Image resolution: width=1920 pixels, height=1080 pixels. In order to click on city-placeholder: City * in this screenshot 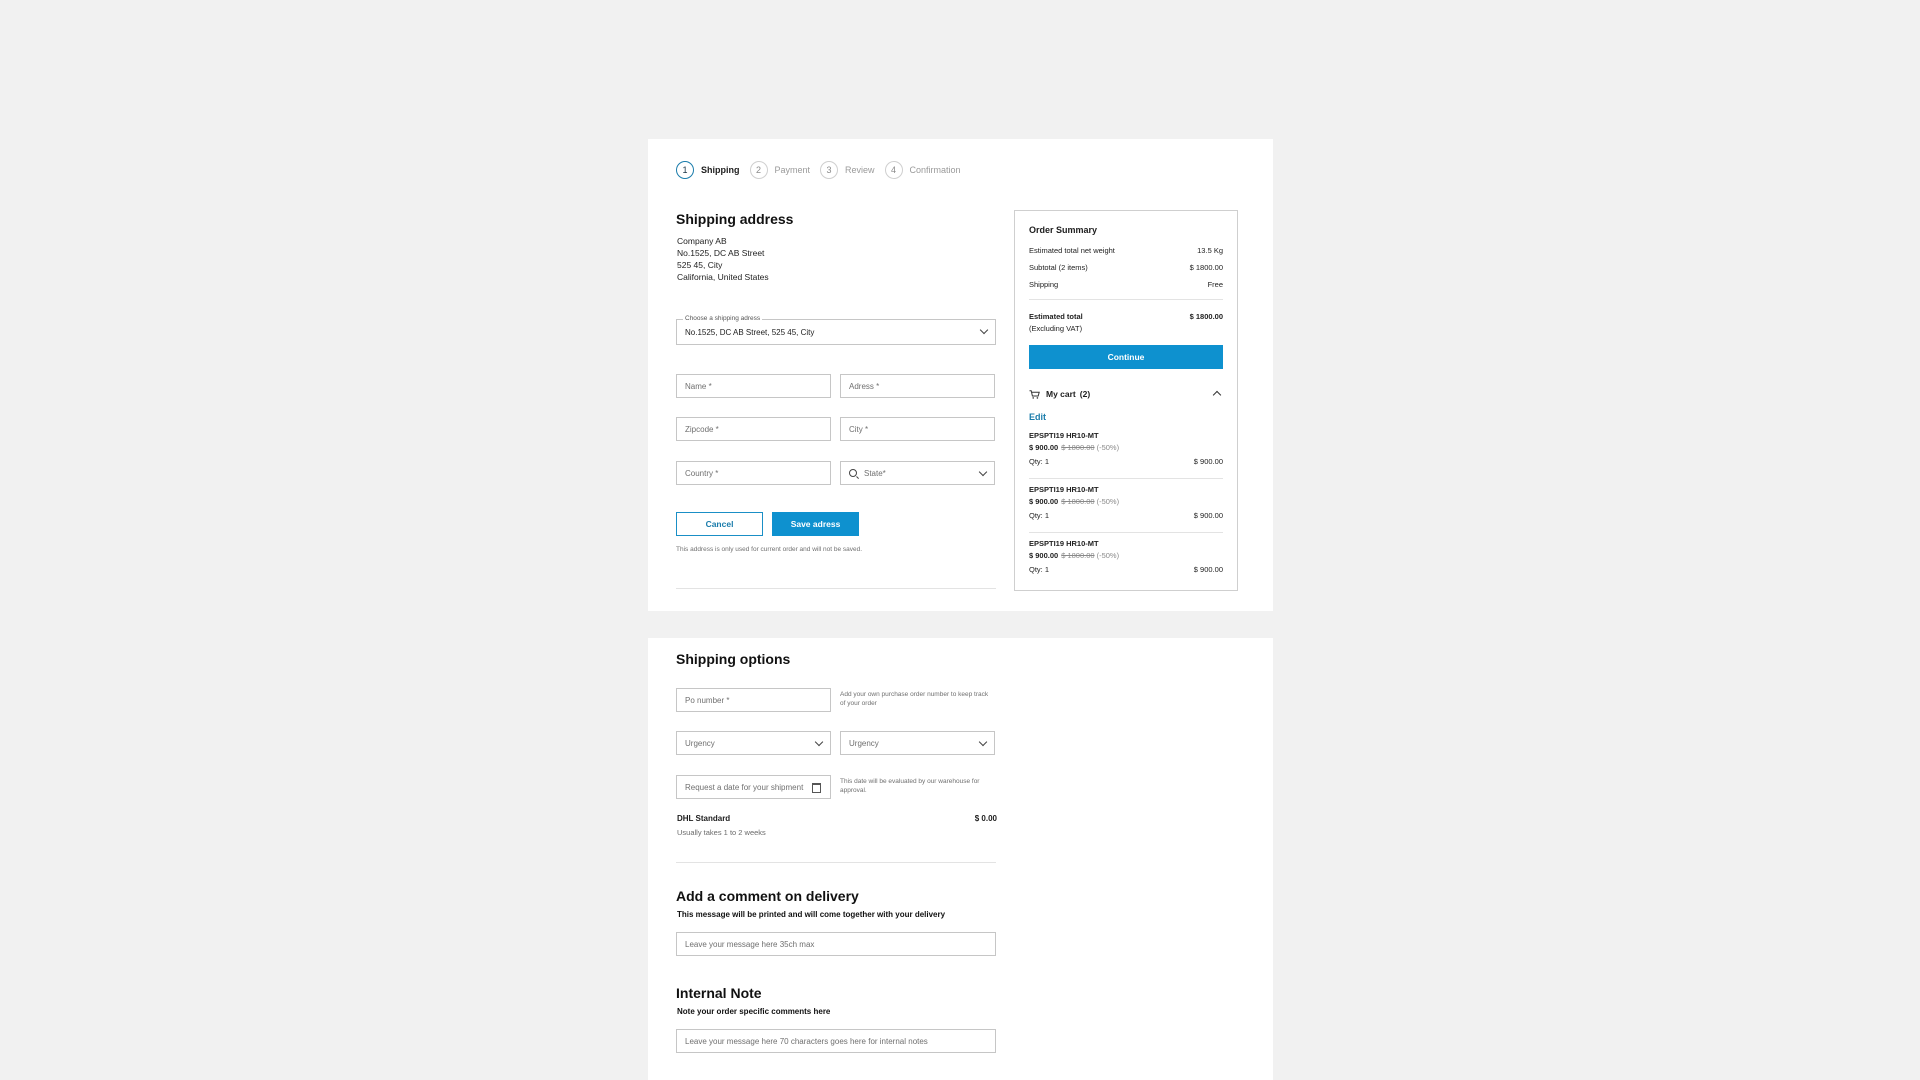, I will do `click(859, 429)`.